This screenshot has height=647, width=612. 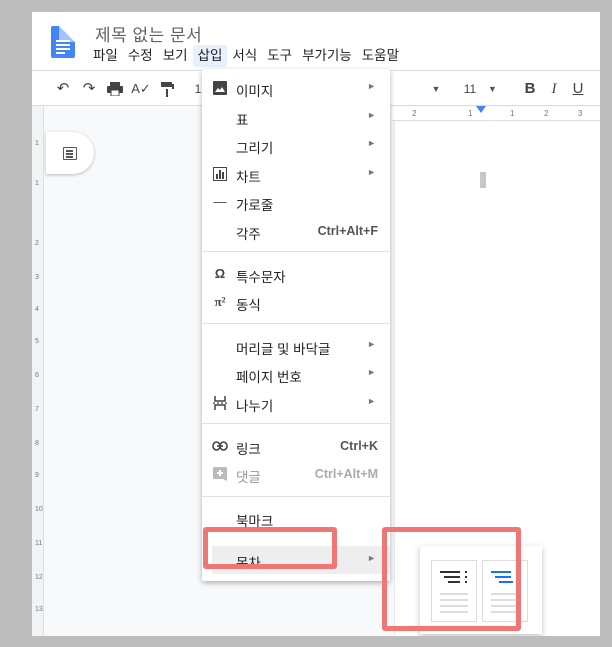 I want to click on annotation-highlight-toc, so click(x=270, y=548).